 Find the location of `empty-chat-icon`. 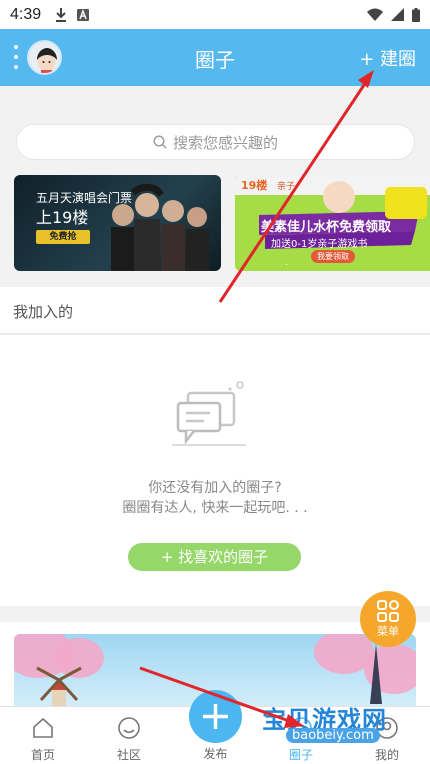

empty-chat-icon is located at coordinates (209, 413).